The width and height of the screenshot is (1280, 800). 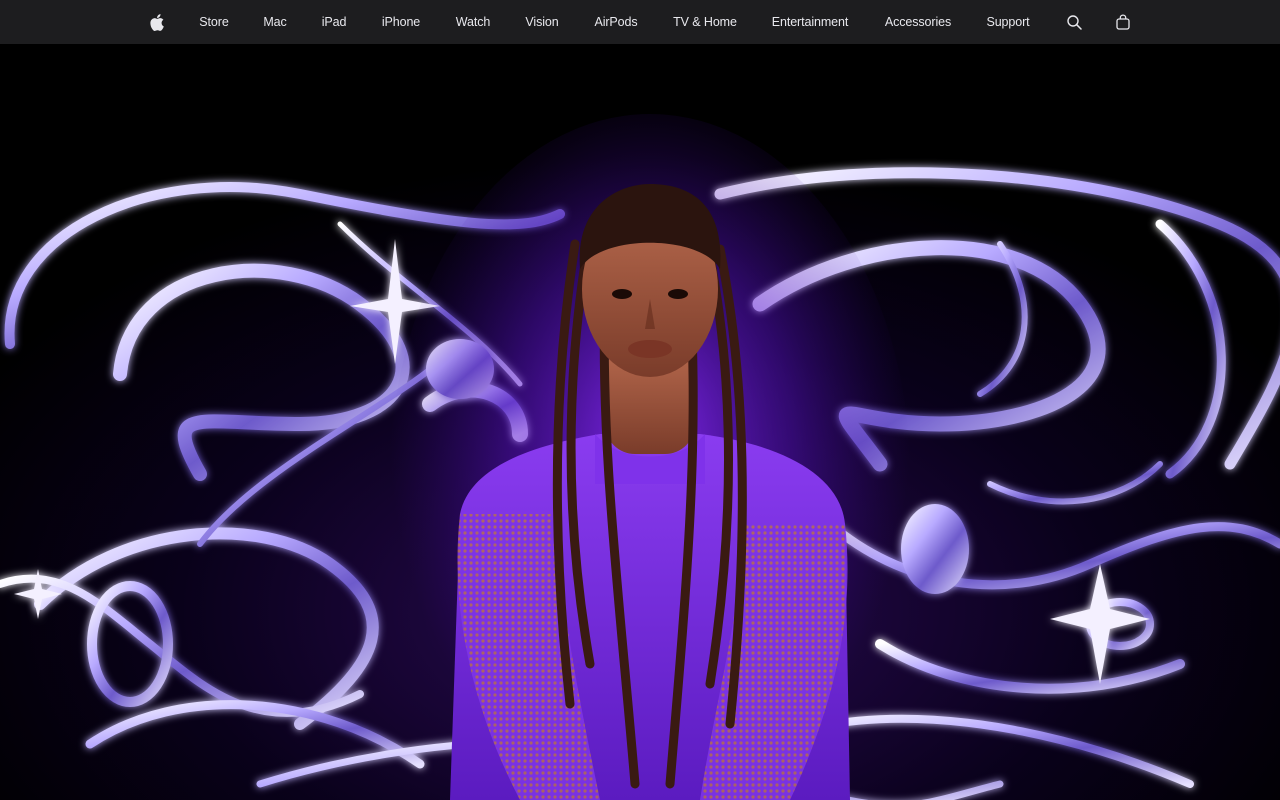 I want to click on nav-item-tv-home: TV & Home, so click(x=705, y=22).